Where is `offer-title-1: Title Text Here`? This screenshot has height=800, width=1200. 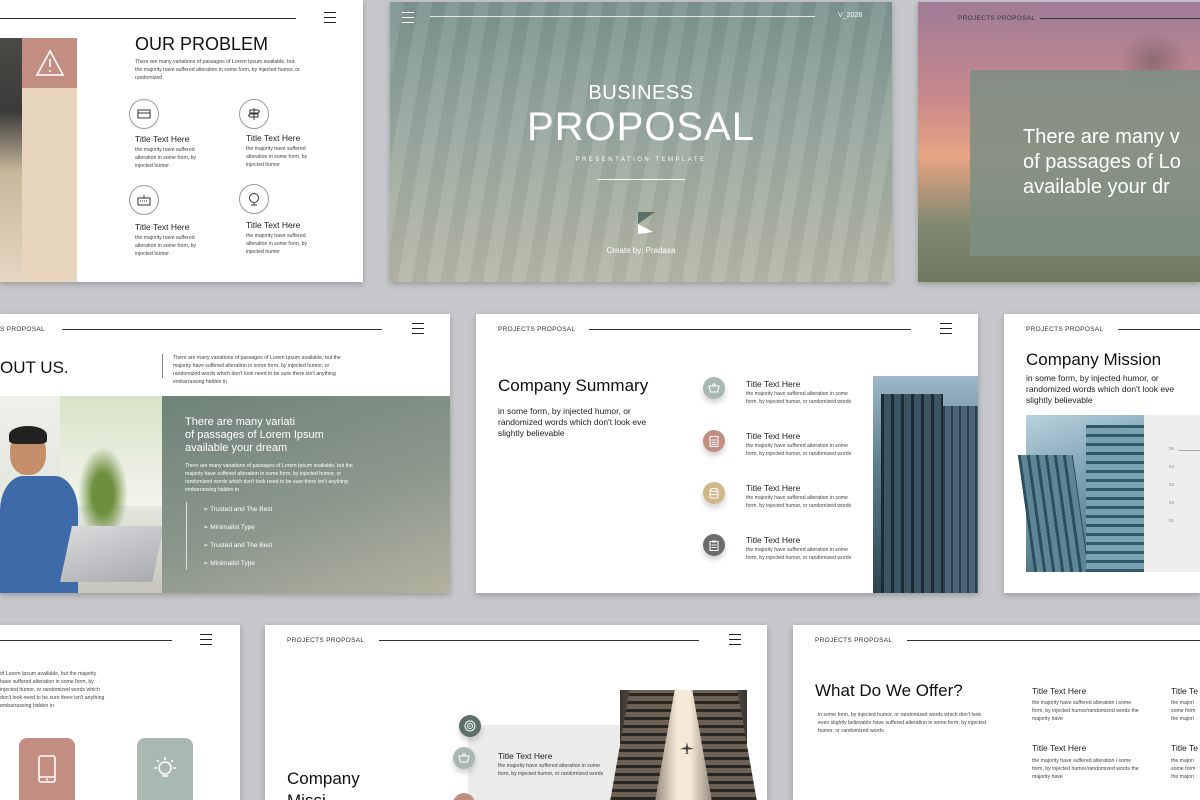 offer-title-1: Title Text Here is located at coordinates (1059, 691).